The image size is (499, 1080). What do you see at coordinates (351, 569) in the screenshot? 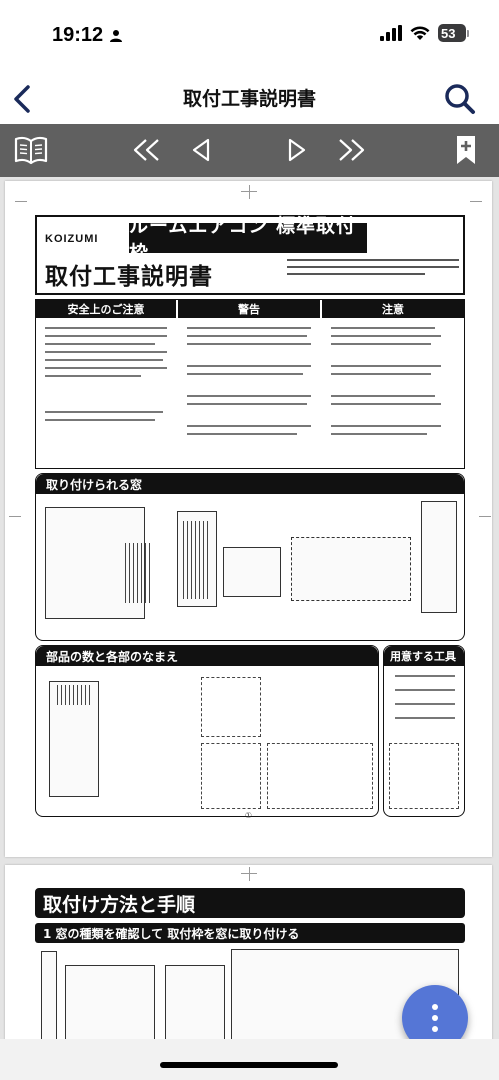
I see `window-dimensions` at bounding box center [351, 569].